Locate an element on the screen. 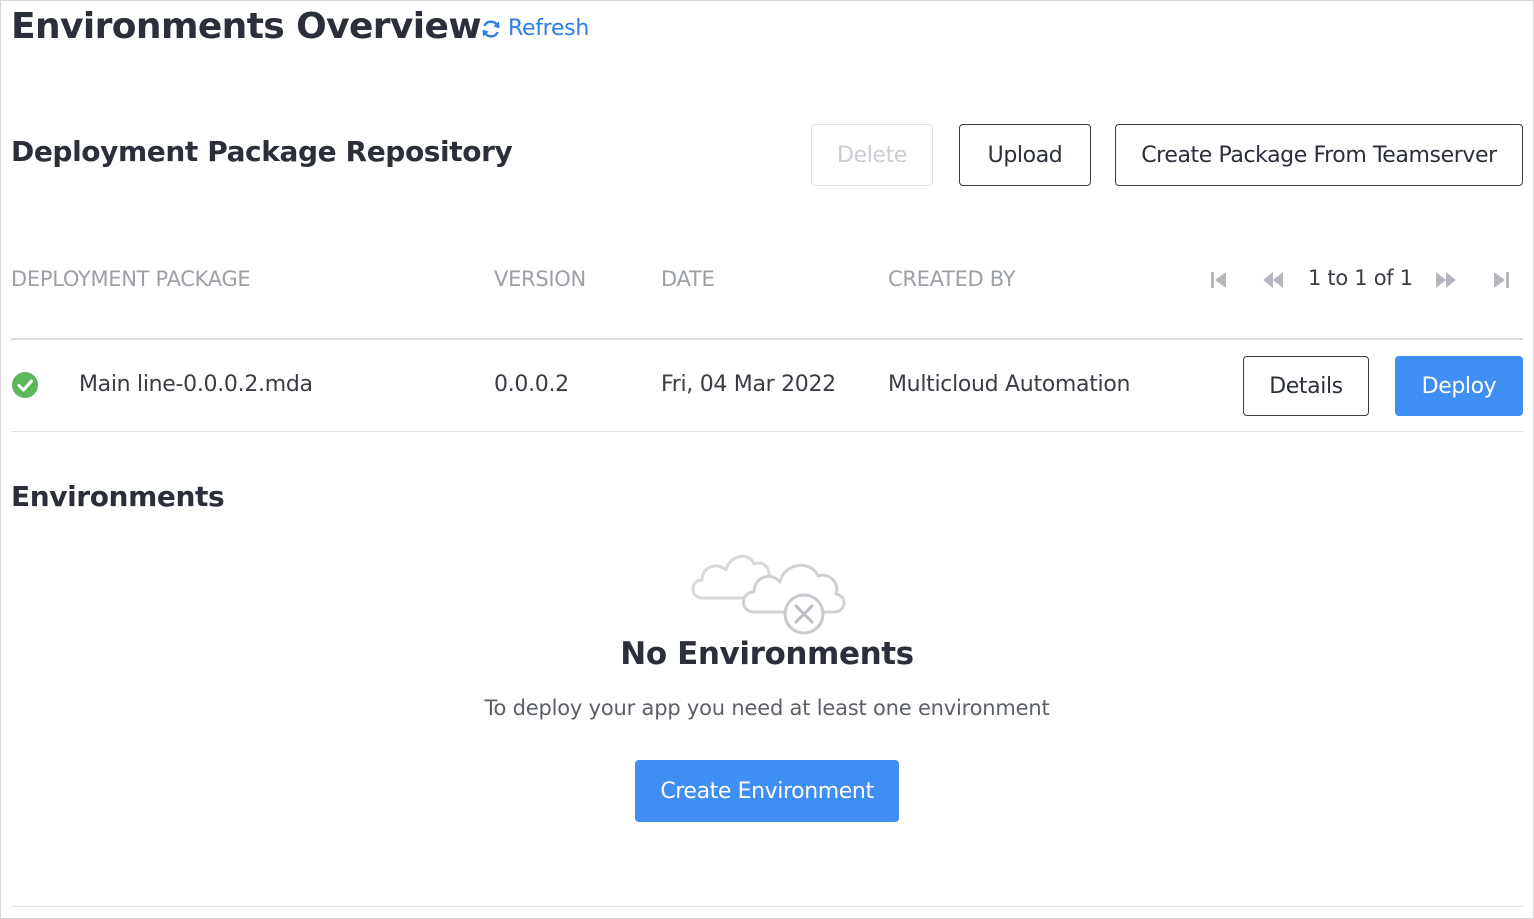 The width and height of the screenshot is (1534, 919). next-page-icon is located at coordinates (1446, 280).